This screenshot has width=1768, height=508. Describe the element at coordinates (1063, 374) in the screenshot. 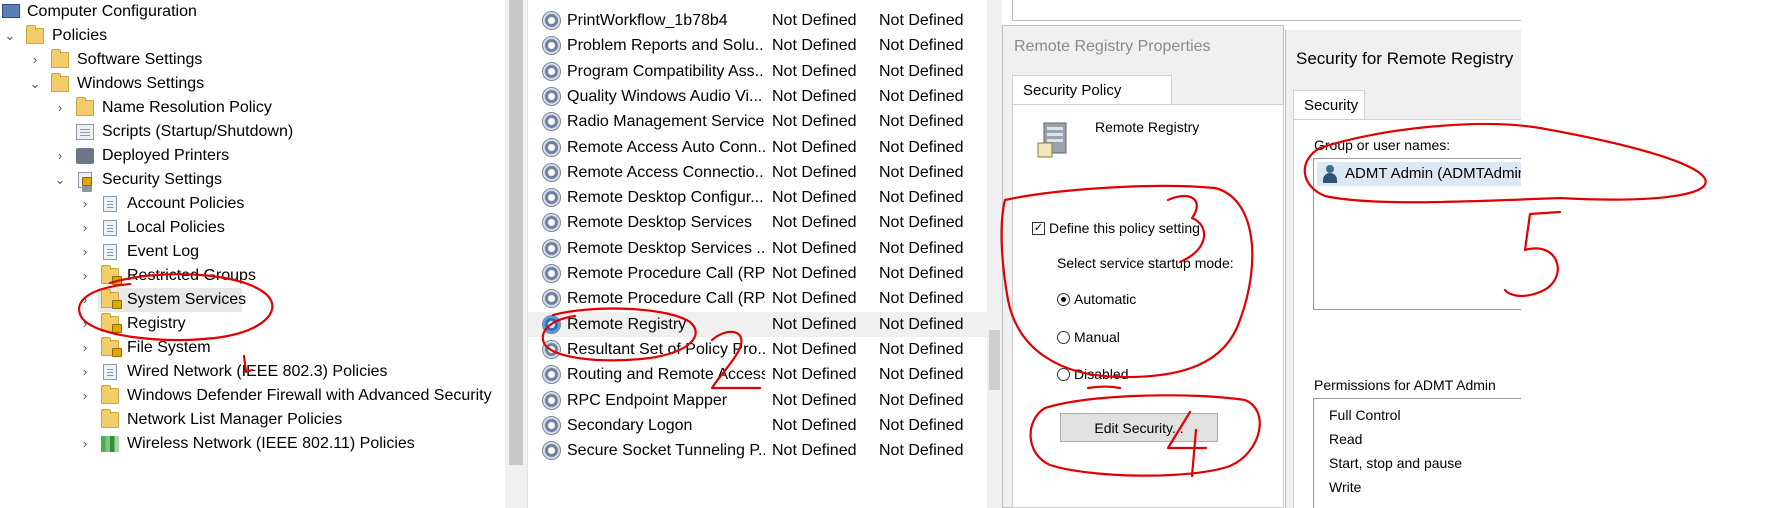

I see `disabled-radio` at that location.